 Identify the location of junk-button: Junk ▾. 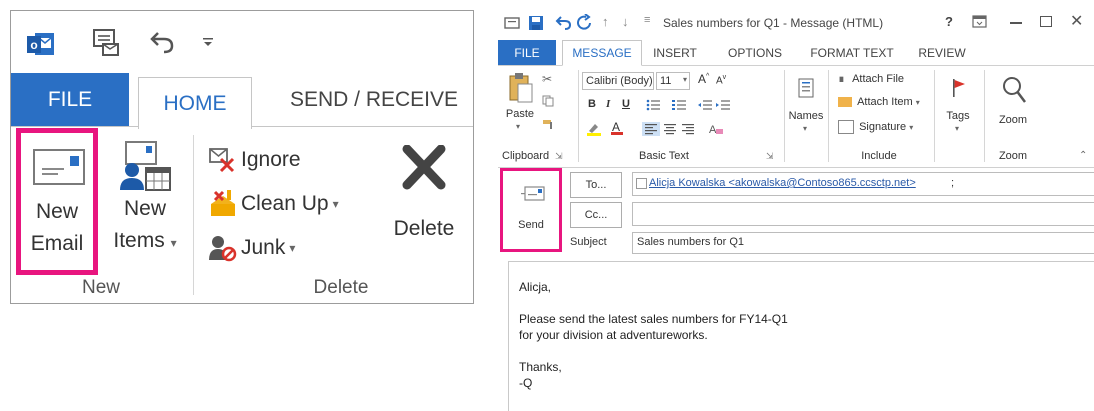
(252, 248).